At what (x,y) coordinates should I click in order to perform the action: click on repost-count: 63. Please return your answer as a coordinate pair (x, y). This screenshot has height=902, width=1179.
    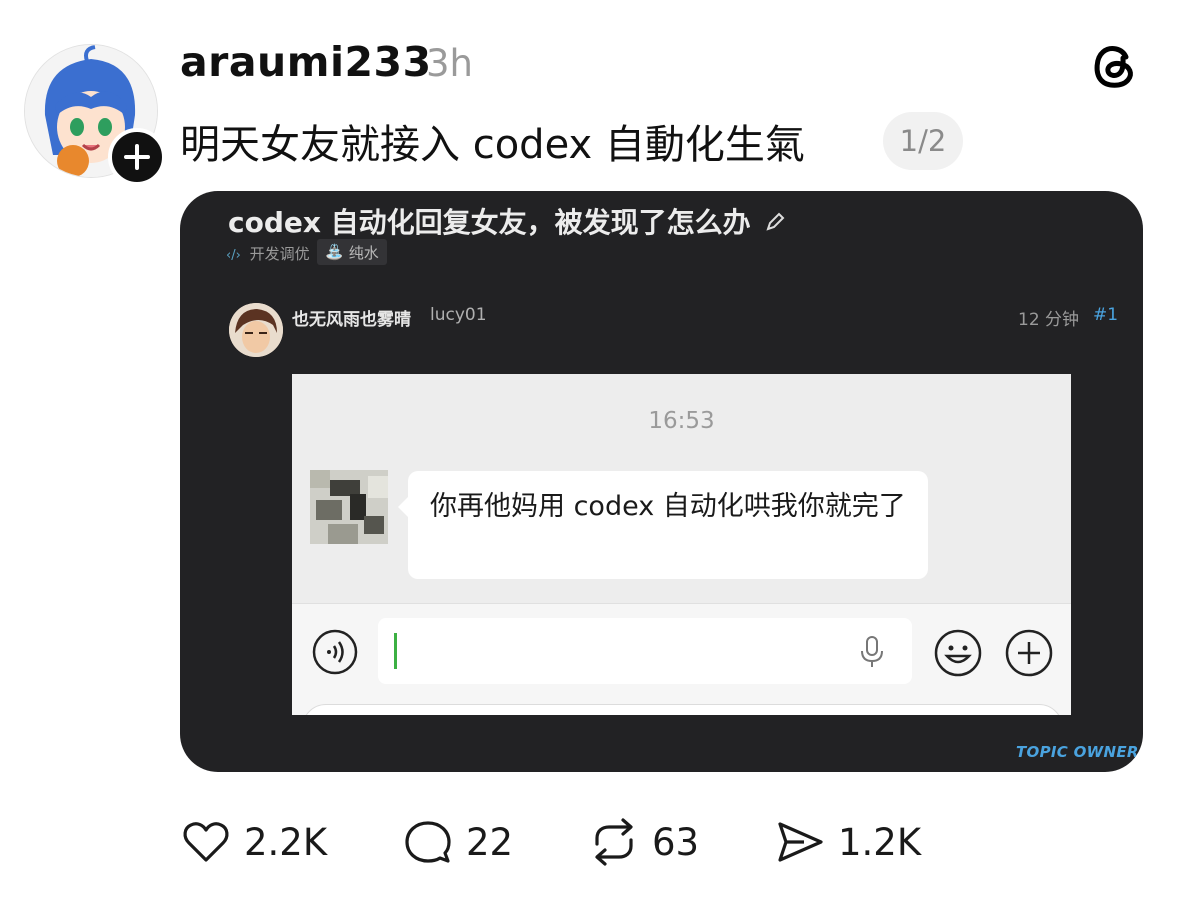
    Looking at the image, I should click on (676, 842).